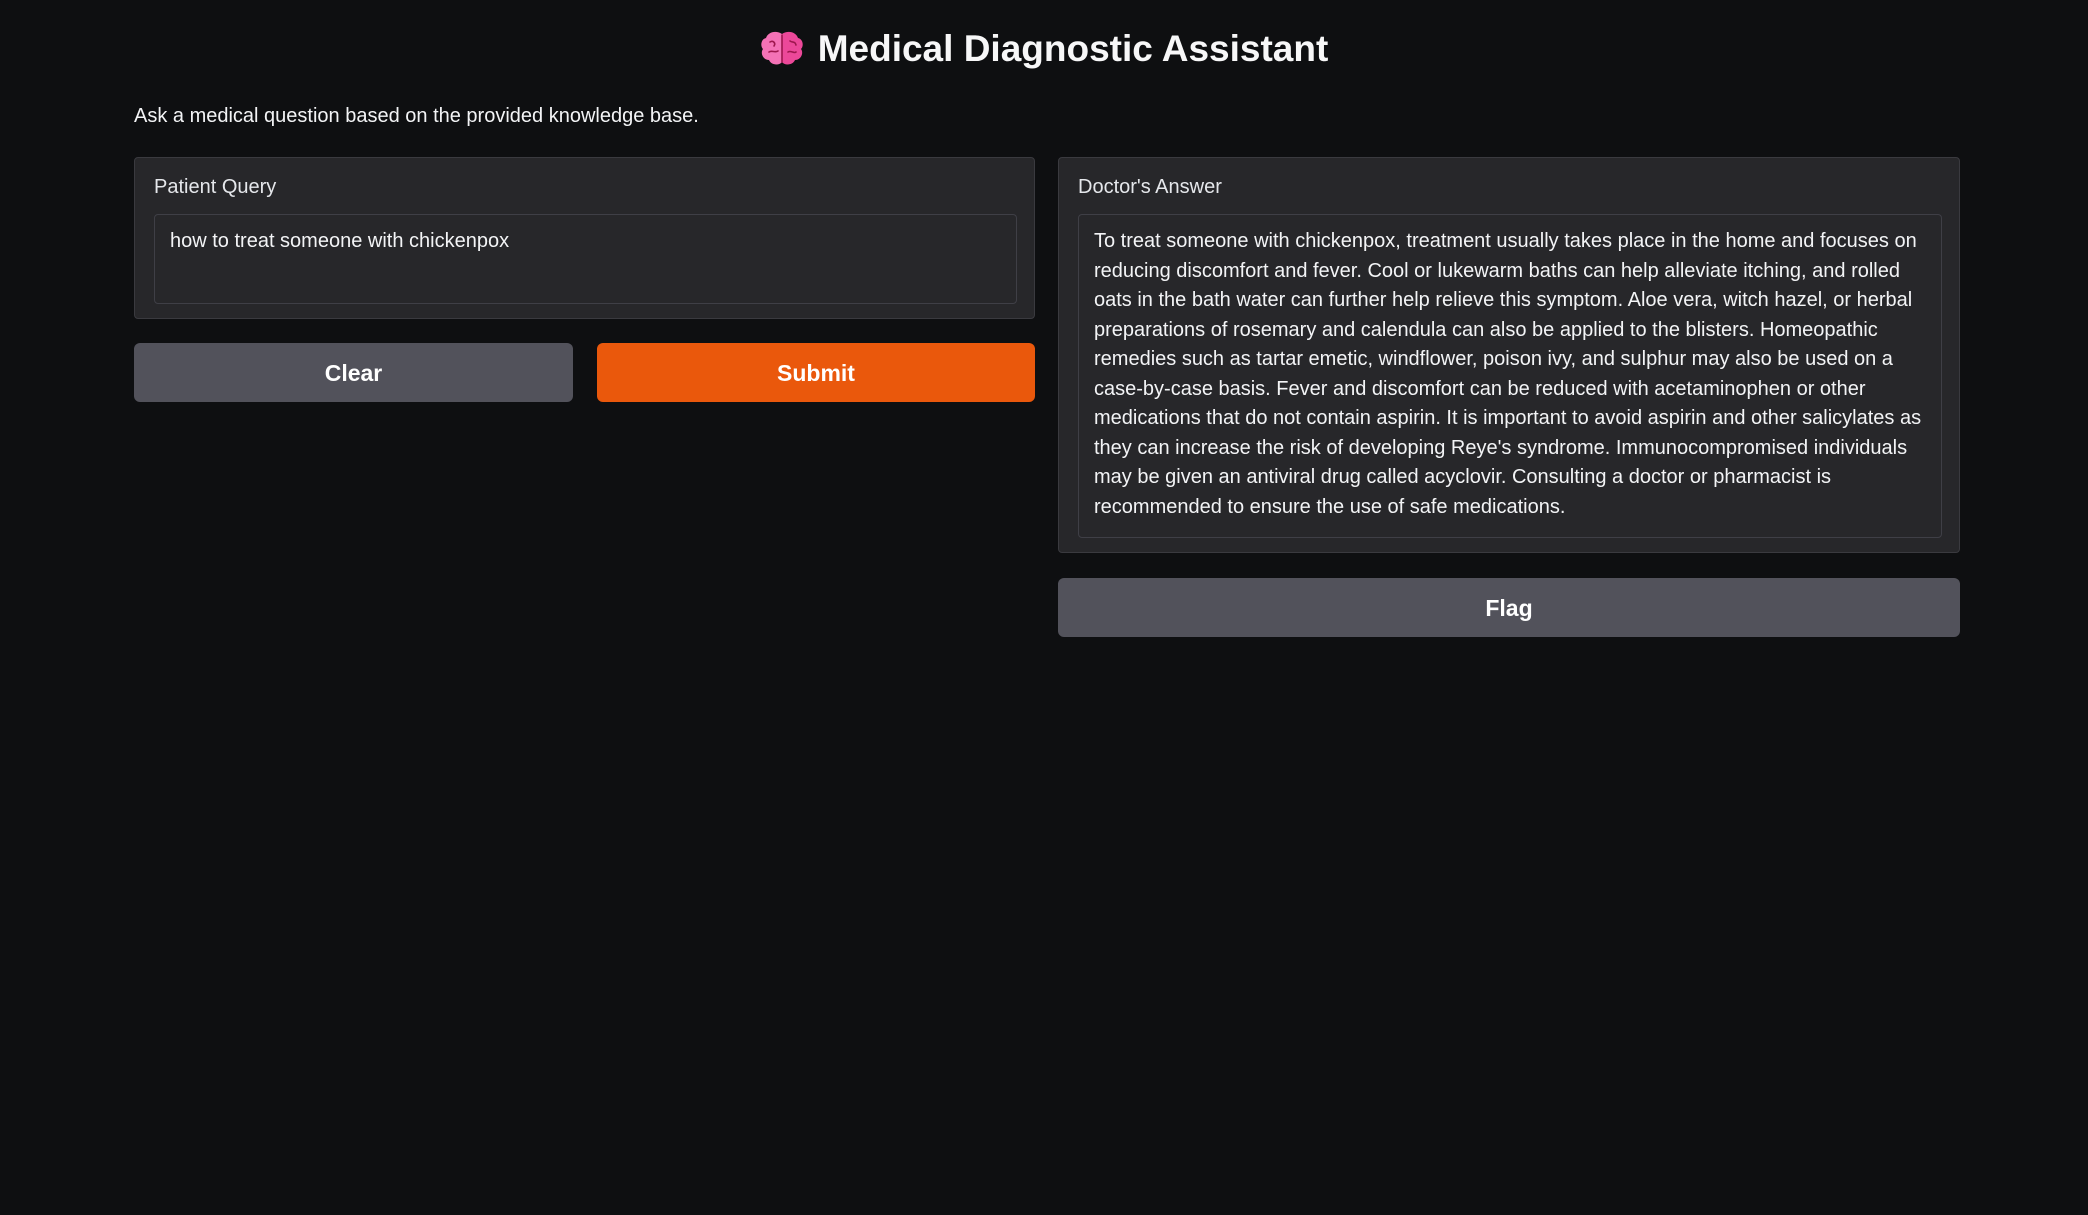 The height and width of the screenshot is (1215, 2088). I want to click on patient-query-input, so click(585, 259).